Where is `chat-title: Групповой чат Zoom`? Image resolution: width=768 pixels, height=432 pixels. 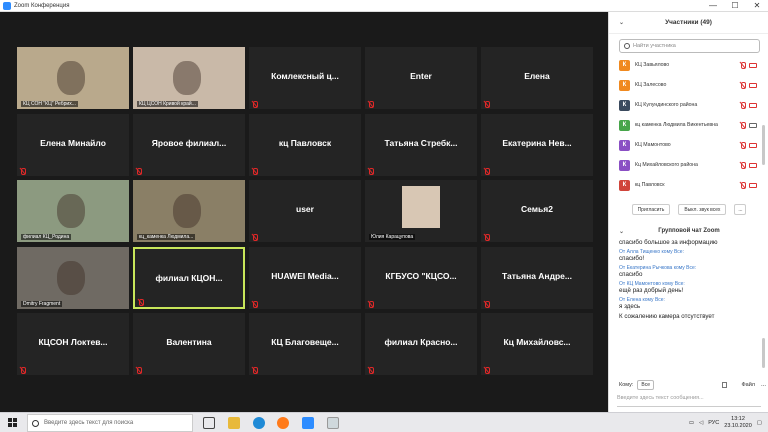 chat-title: Групповой чат Zoom is located at coordinates (689, 231).